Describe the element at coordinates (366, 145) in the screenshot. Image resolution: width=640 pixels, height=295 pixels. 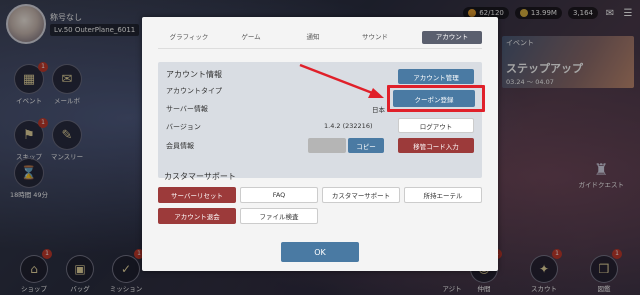
I see `copy-button: コピー` at that location.